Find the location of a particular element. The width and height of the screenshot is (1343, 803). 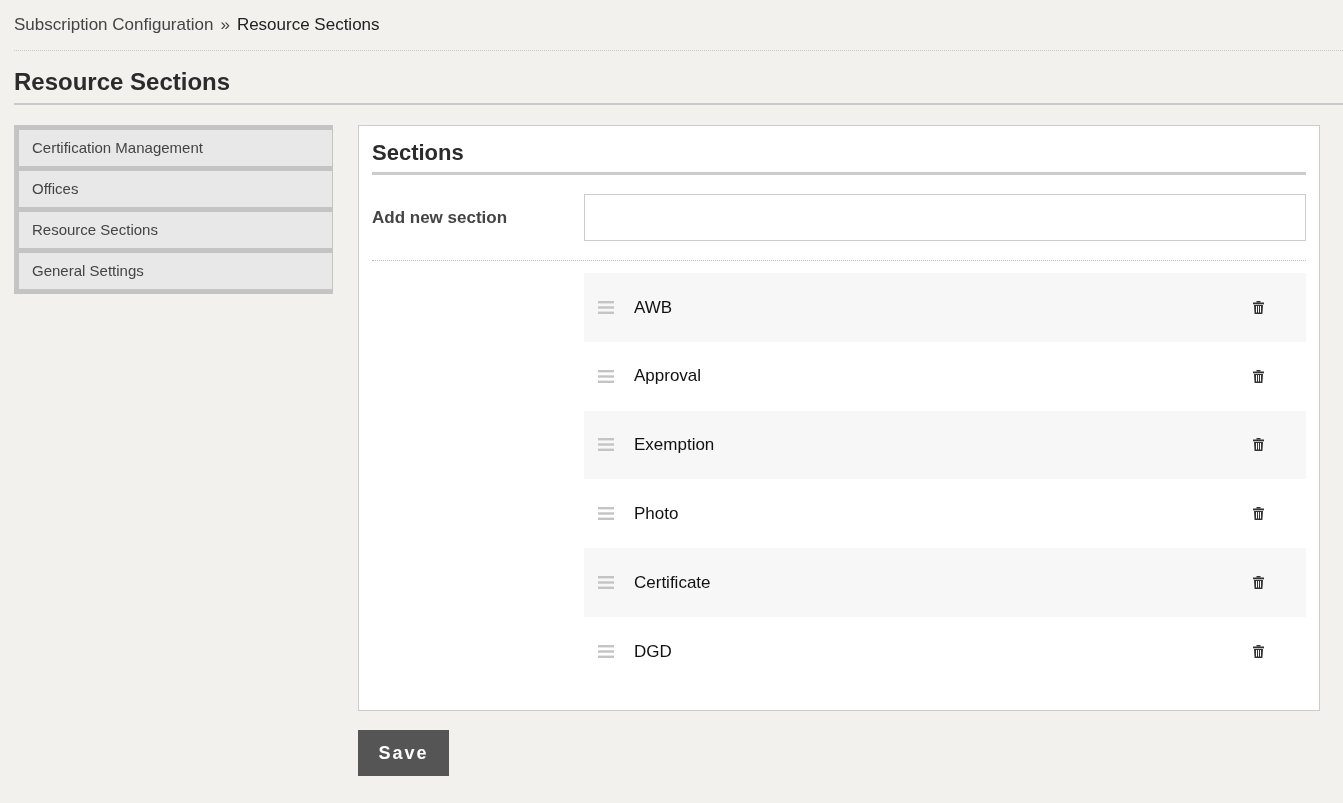

sidebar-item: General Settings is located at coordinates (175, 271).